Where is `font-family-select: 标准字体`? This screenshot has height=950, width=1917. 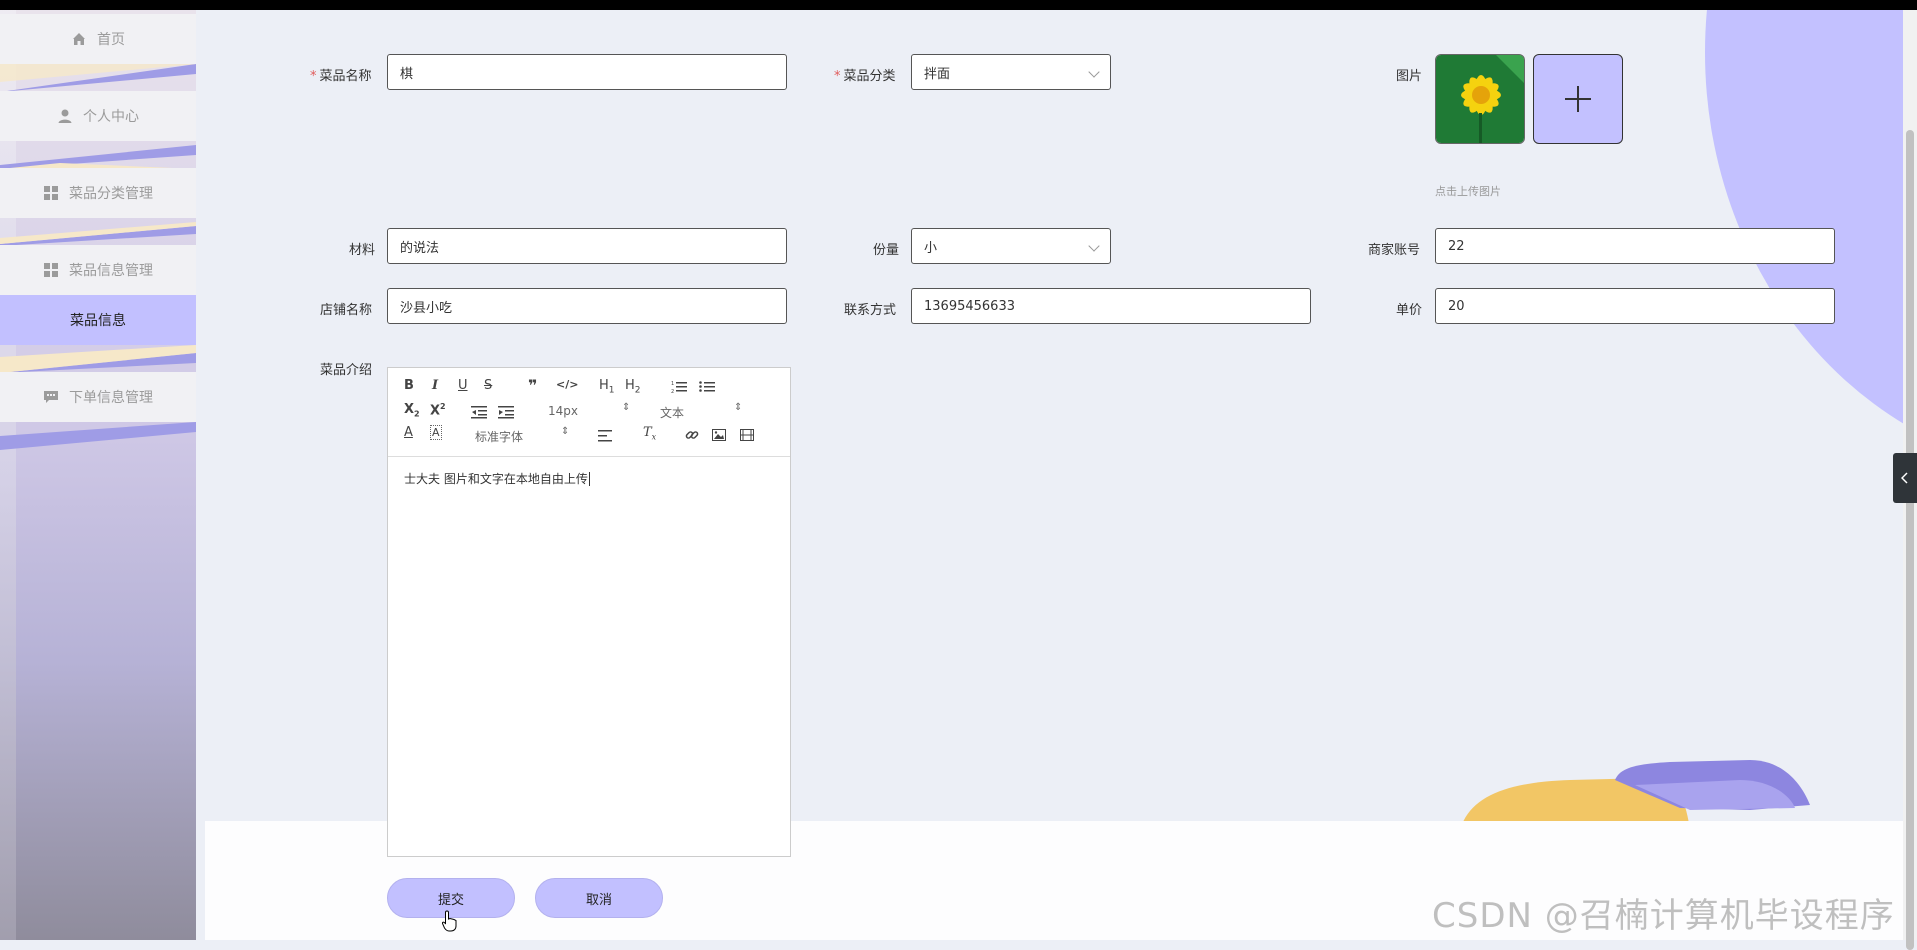
font-family-select: 标准字体 is located at coordinates (499, 436).